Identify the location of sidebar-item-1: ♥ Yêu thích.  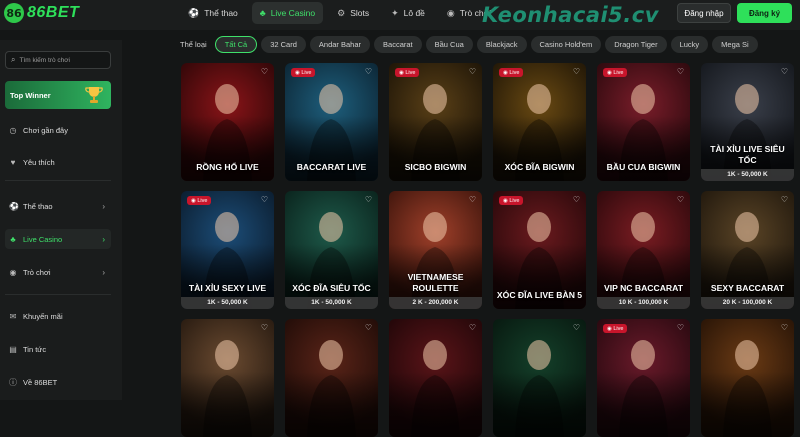
(58, 162).